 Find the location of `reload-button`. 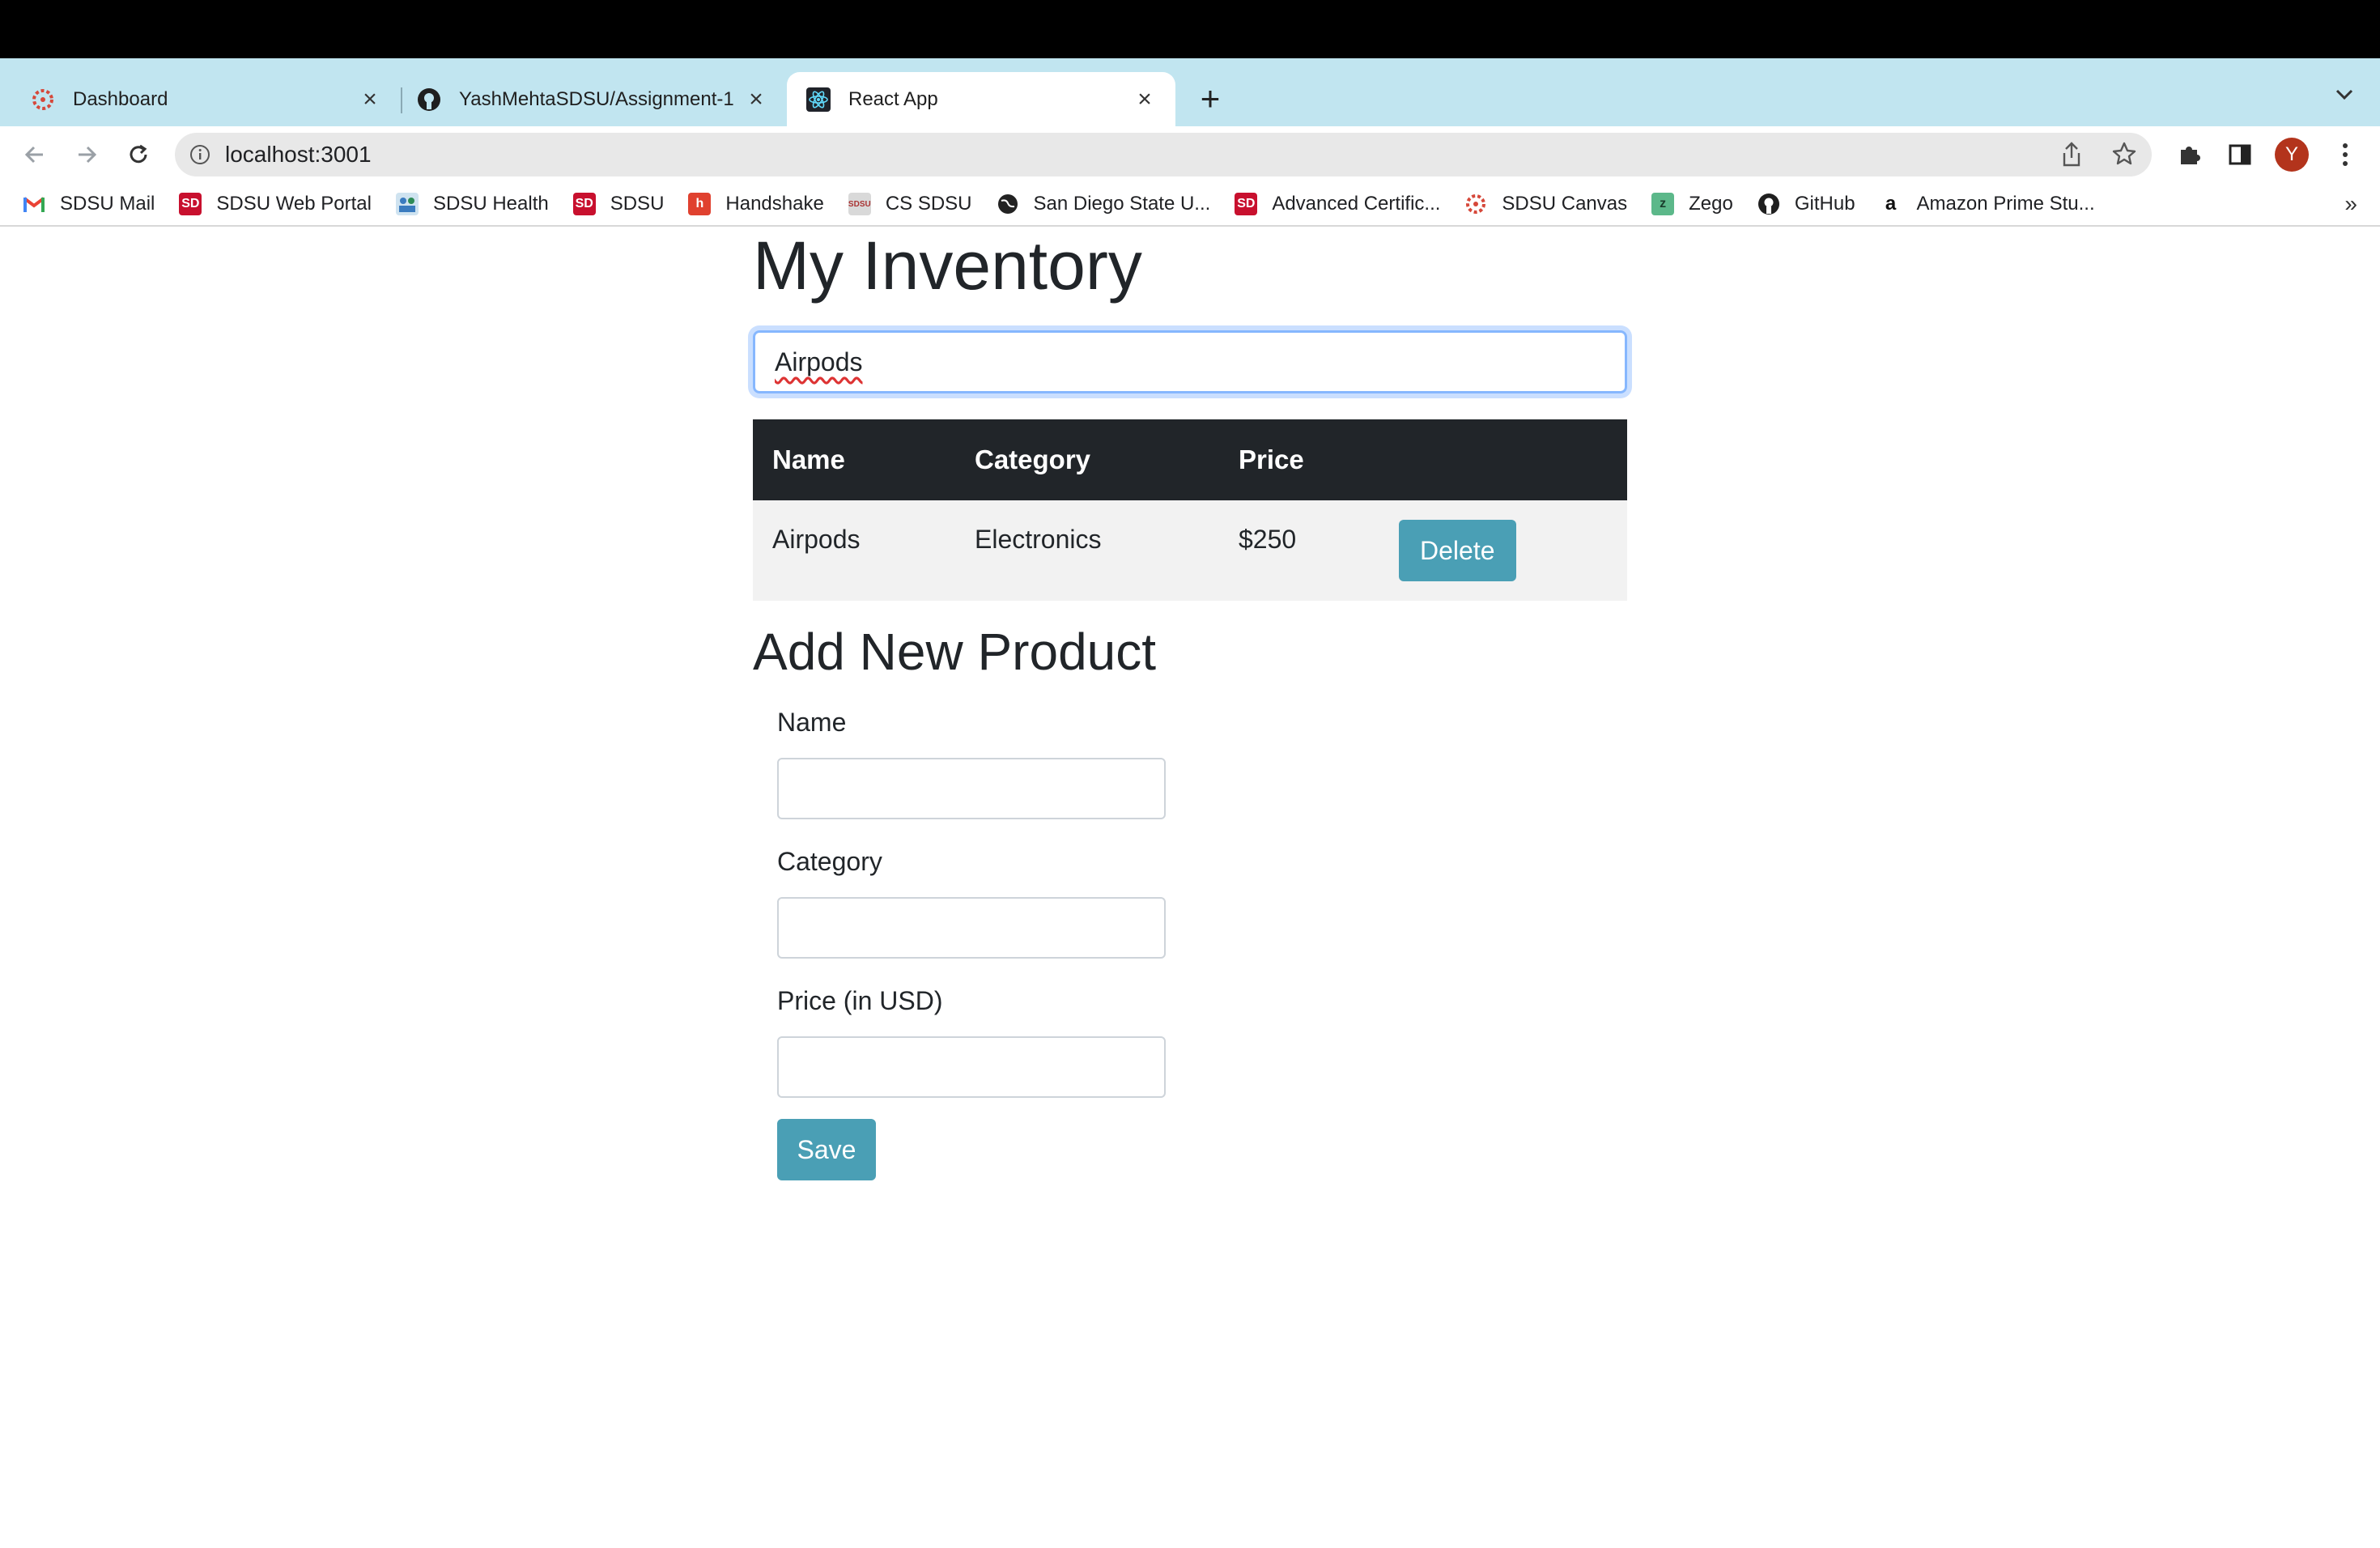

reload-button is located at coordinates (138, 155).